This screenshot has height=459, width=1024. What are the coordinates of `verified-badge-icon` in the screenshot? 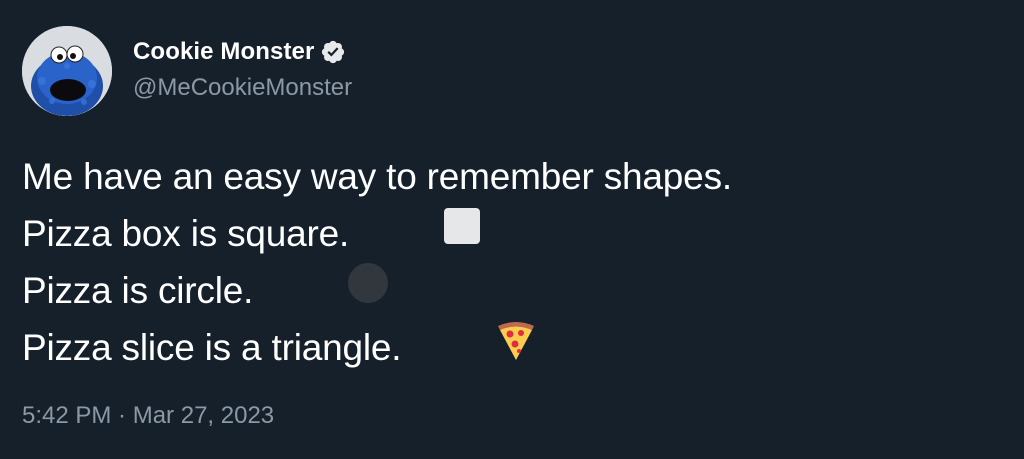 It's located at (333, 52).